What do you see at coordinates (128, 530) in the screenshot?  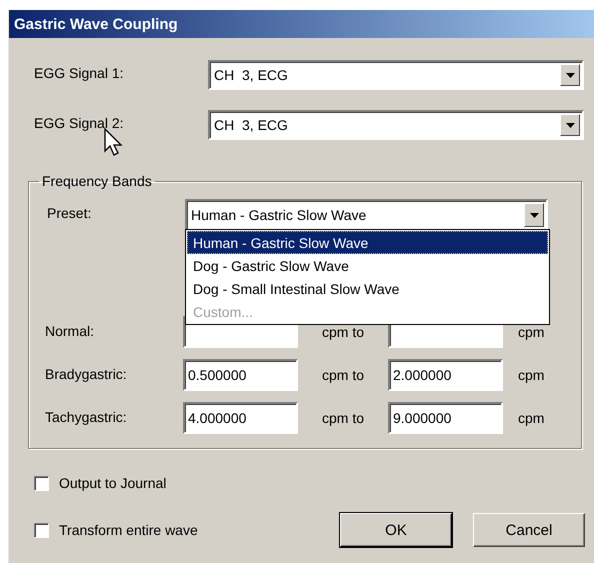 I see `checkbox-label: Transform entire wave` at bounding box center [128, 530].